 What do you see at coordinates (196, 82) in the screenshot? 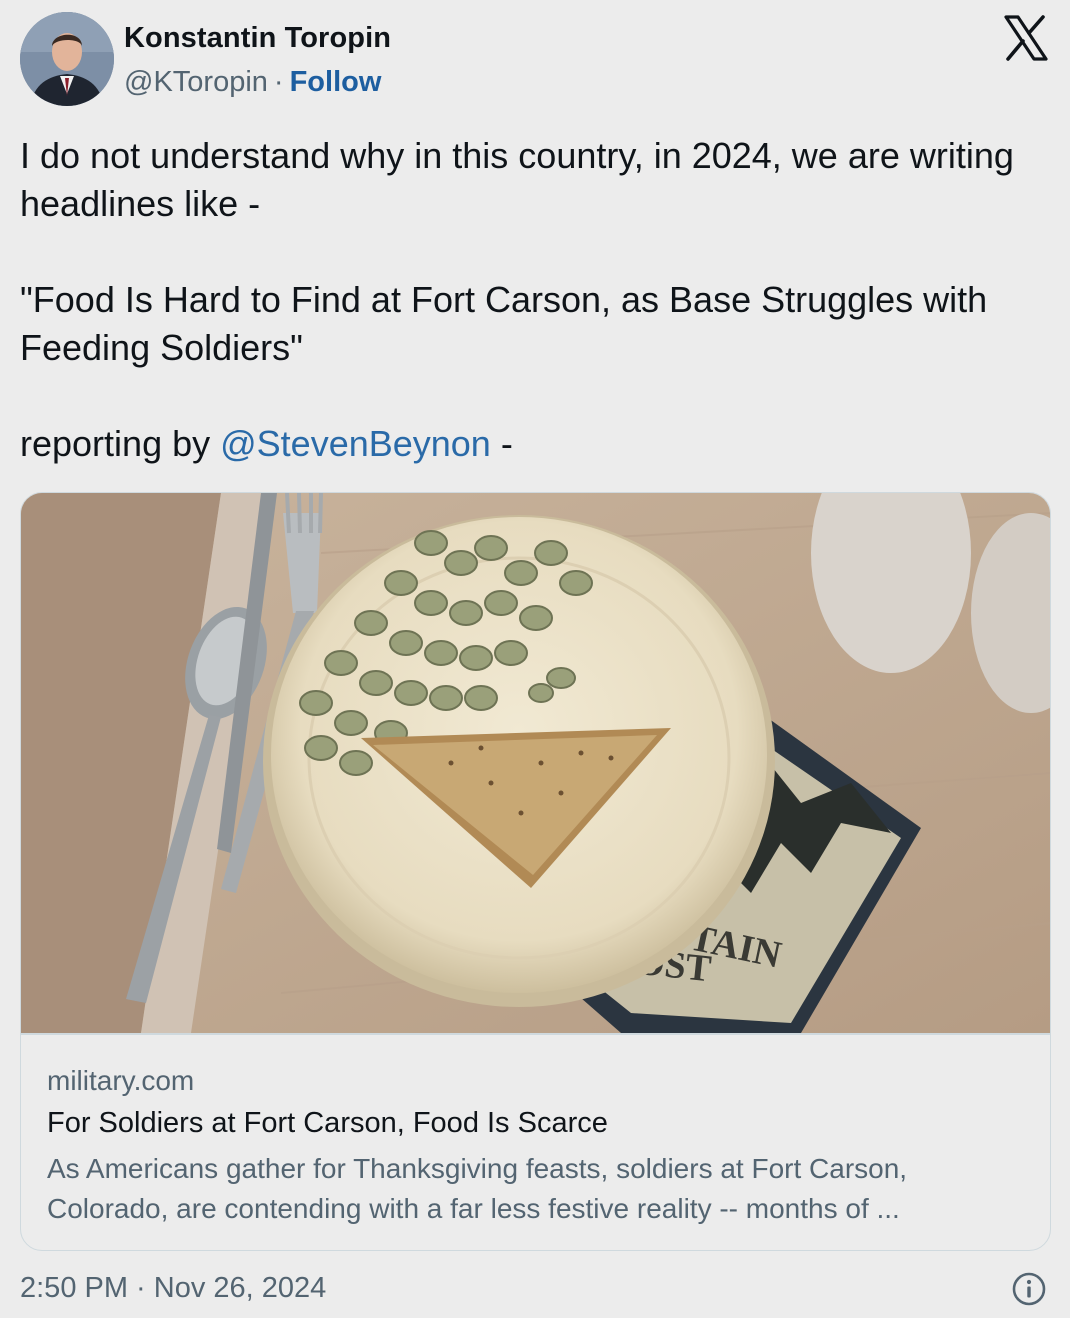
I see `author-handle: @KToropin` at bounding box center [196, 82].